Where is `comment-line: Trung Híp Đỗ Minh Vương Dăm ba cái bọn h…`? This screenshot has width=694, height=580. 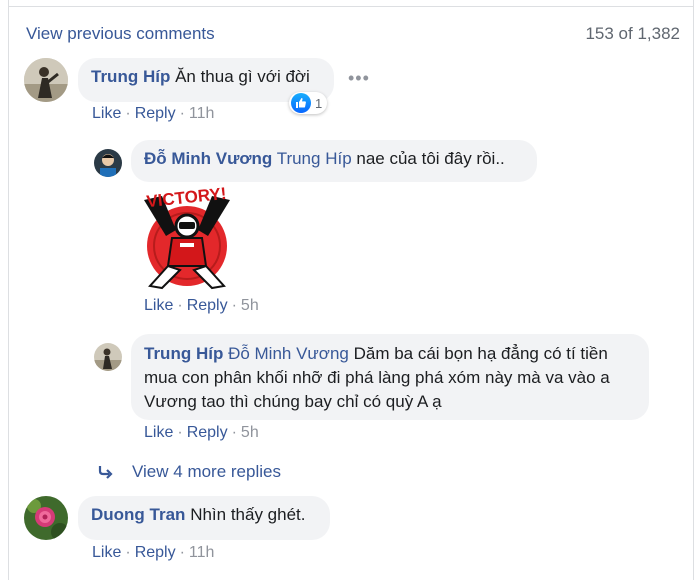 comment-line: Trung Híp Đỗ Minh Vương Dăm ba cái bọn h… is located at coordinates (390, 354).